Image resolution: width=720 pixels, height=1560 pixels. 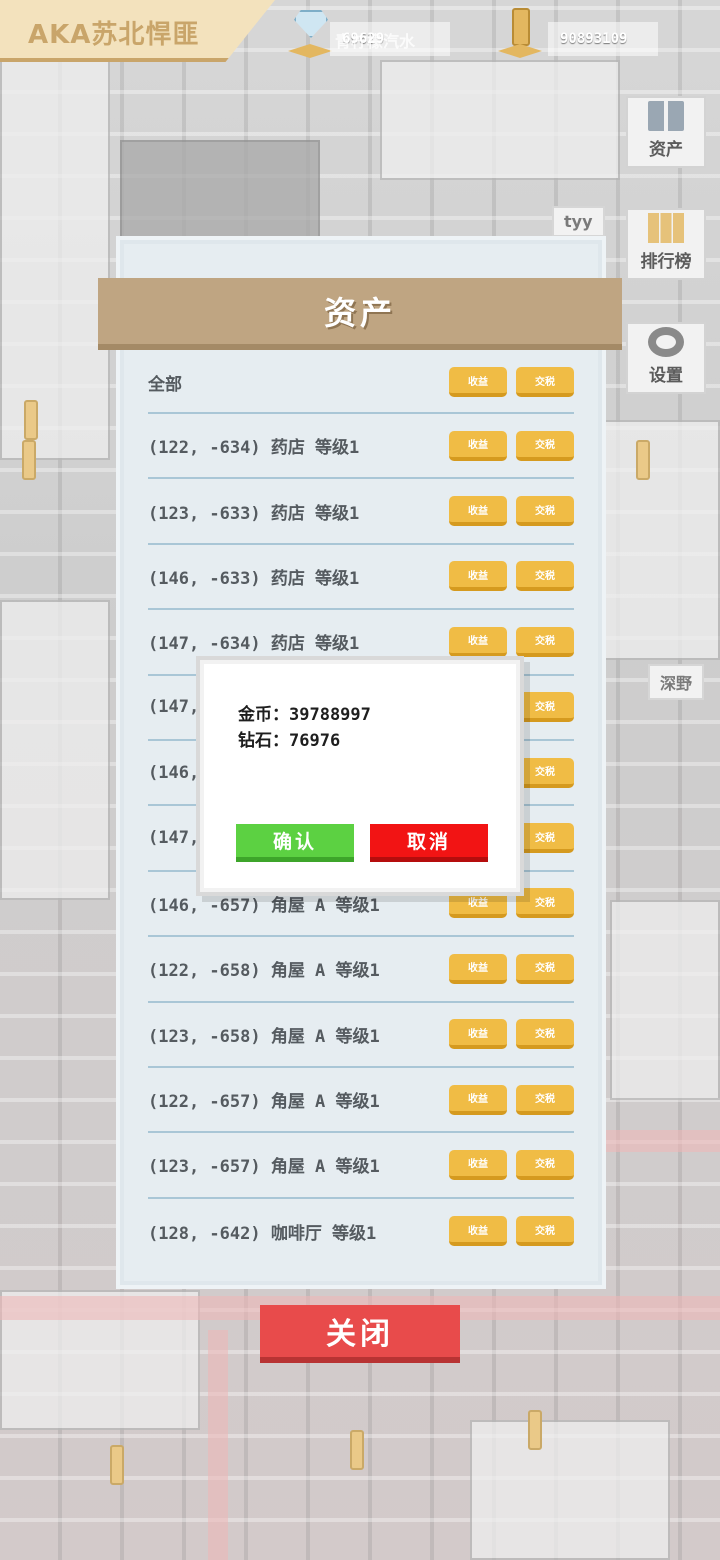 What do you see at coordinates (254, 448) in the screenshot?
I see `asset-label: (122, -634) 药店 等级1` at bounding box center [254, 448].